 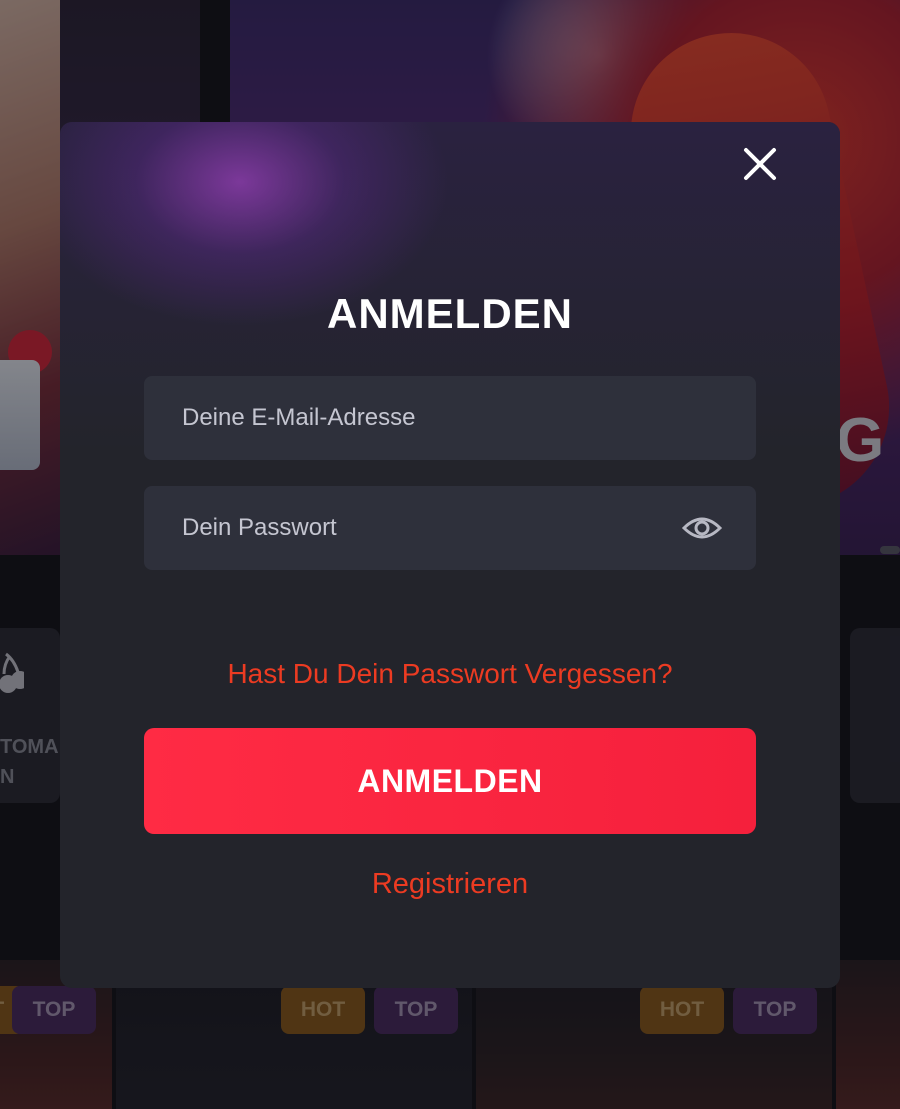 What do you see at coordinates (450, 313) in the screenshot?
I see `modal-title: ANMELDEN` at bounding box center [450, 313].